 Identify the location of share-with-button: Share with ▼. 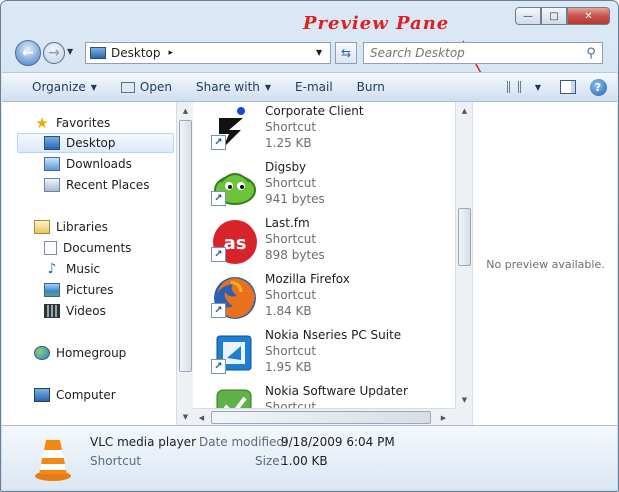
(233, 87).